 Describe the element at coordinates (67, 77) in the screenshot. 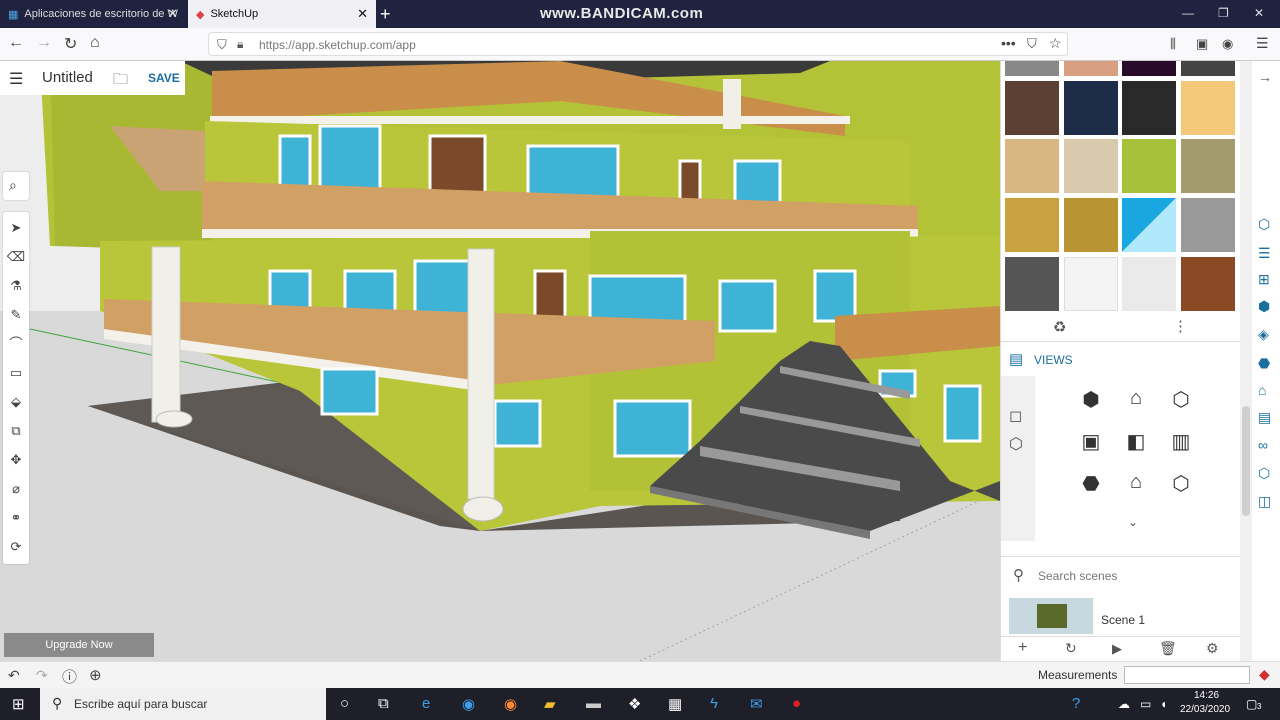

I see `document-title: Untitled` at that location.